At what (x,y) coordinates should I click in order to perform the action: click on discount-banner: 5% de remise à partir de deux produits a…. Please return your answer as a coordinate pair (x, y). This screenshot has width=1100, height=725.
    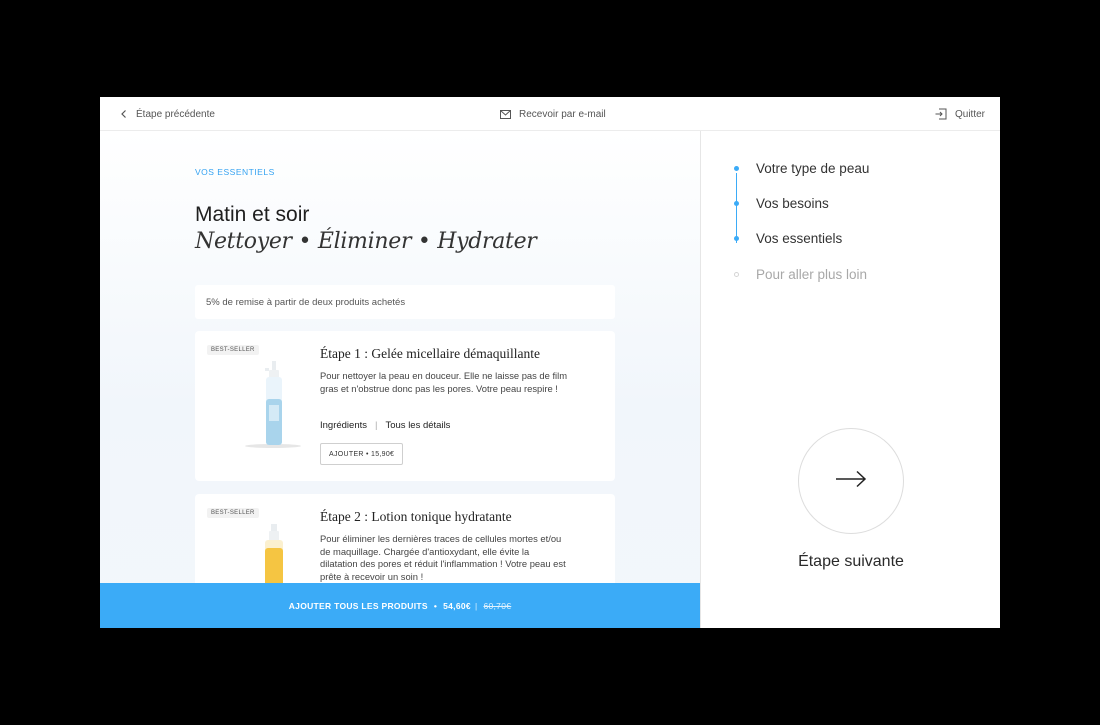
    Looking at the image, I should click on (405, 302).